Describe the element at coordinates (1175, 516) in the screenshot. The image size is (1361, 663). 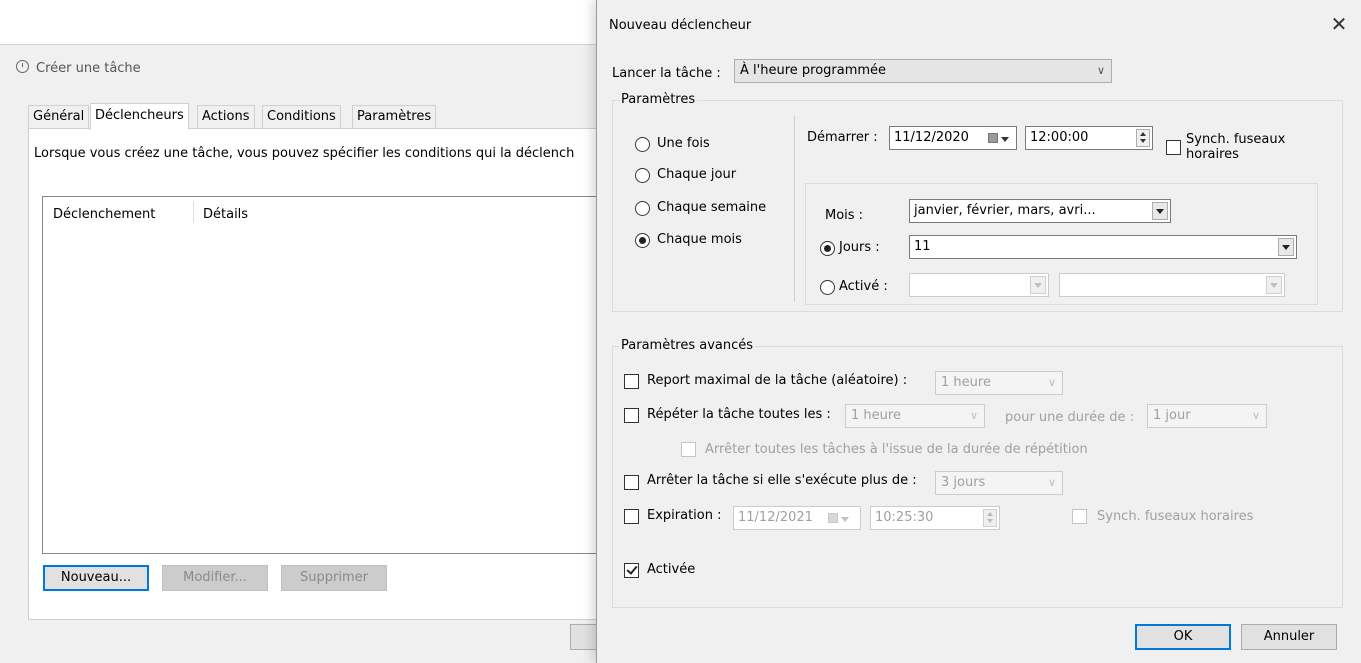
I see `expiration-sync-label: Synch. fuseaux horaires` at that location.